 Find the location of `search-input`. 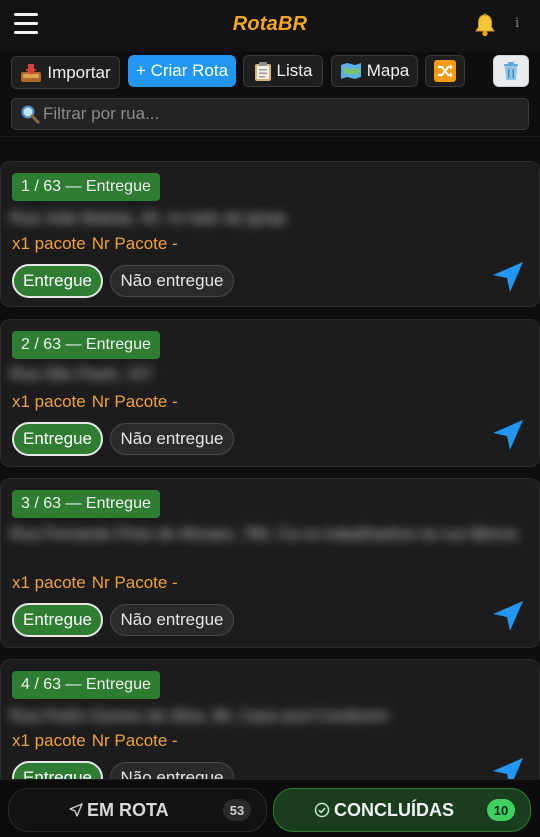

search-input is located at coordinates (283, 114).